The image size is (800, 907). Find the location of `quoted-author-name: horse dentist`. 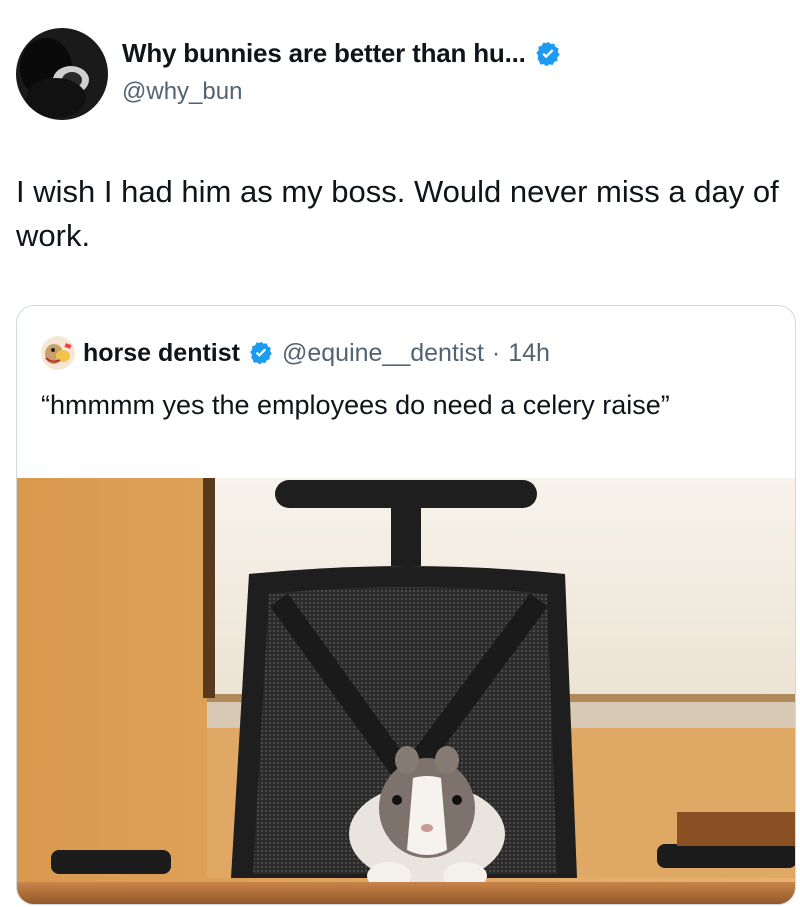

quoted-author-name: horse dentist is located at coordinates (161, 353).